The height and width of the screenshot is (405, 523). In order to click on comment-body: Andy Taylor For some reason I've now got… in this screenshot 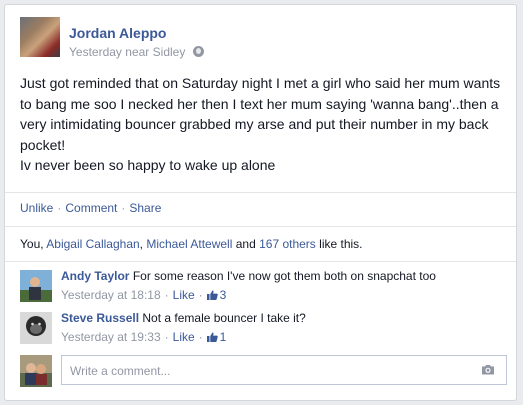, I will do `click(248, 276)`.